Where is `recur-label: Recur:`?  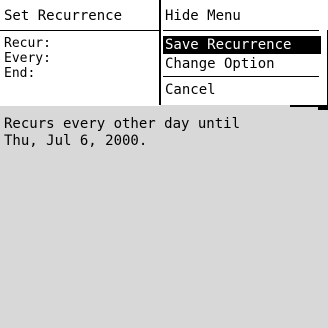
recur-label: Recur: is located at coordinates (27, 43).